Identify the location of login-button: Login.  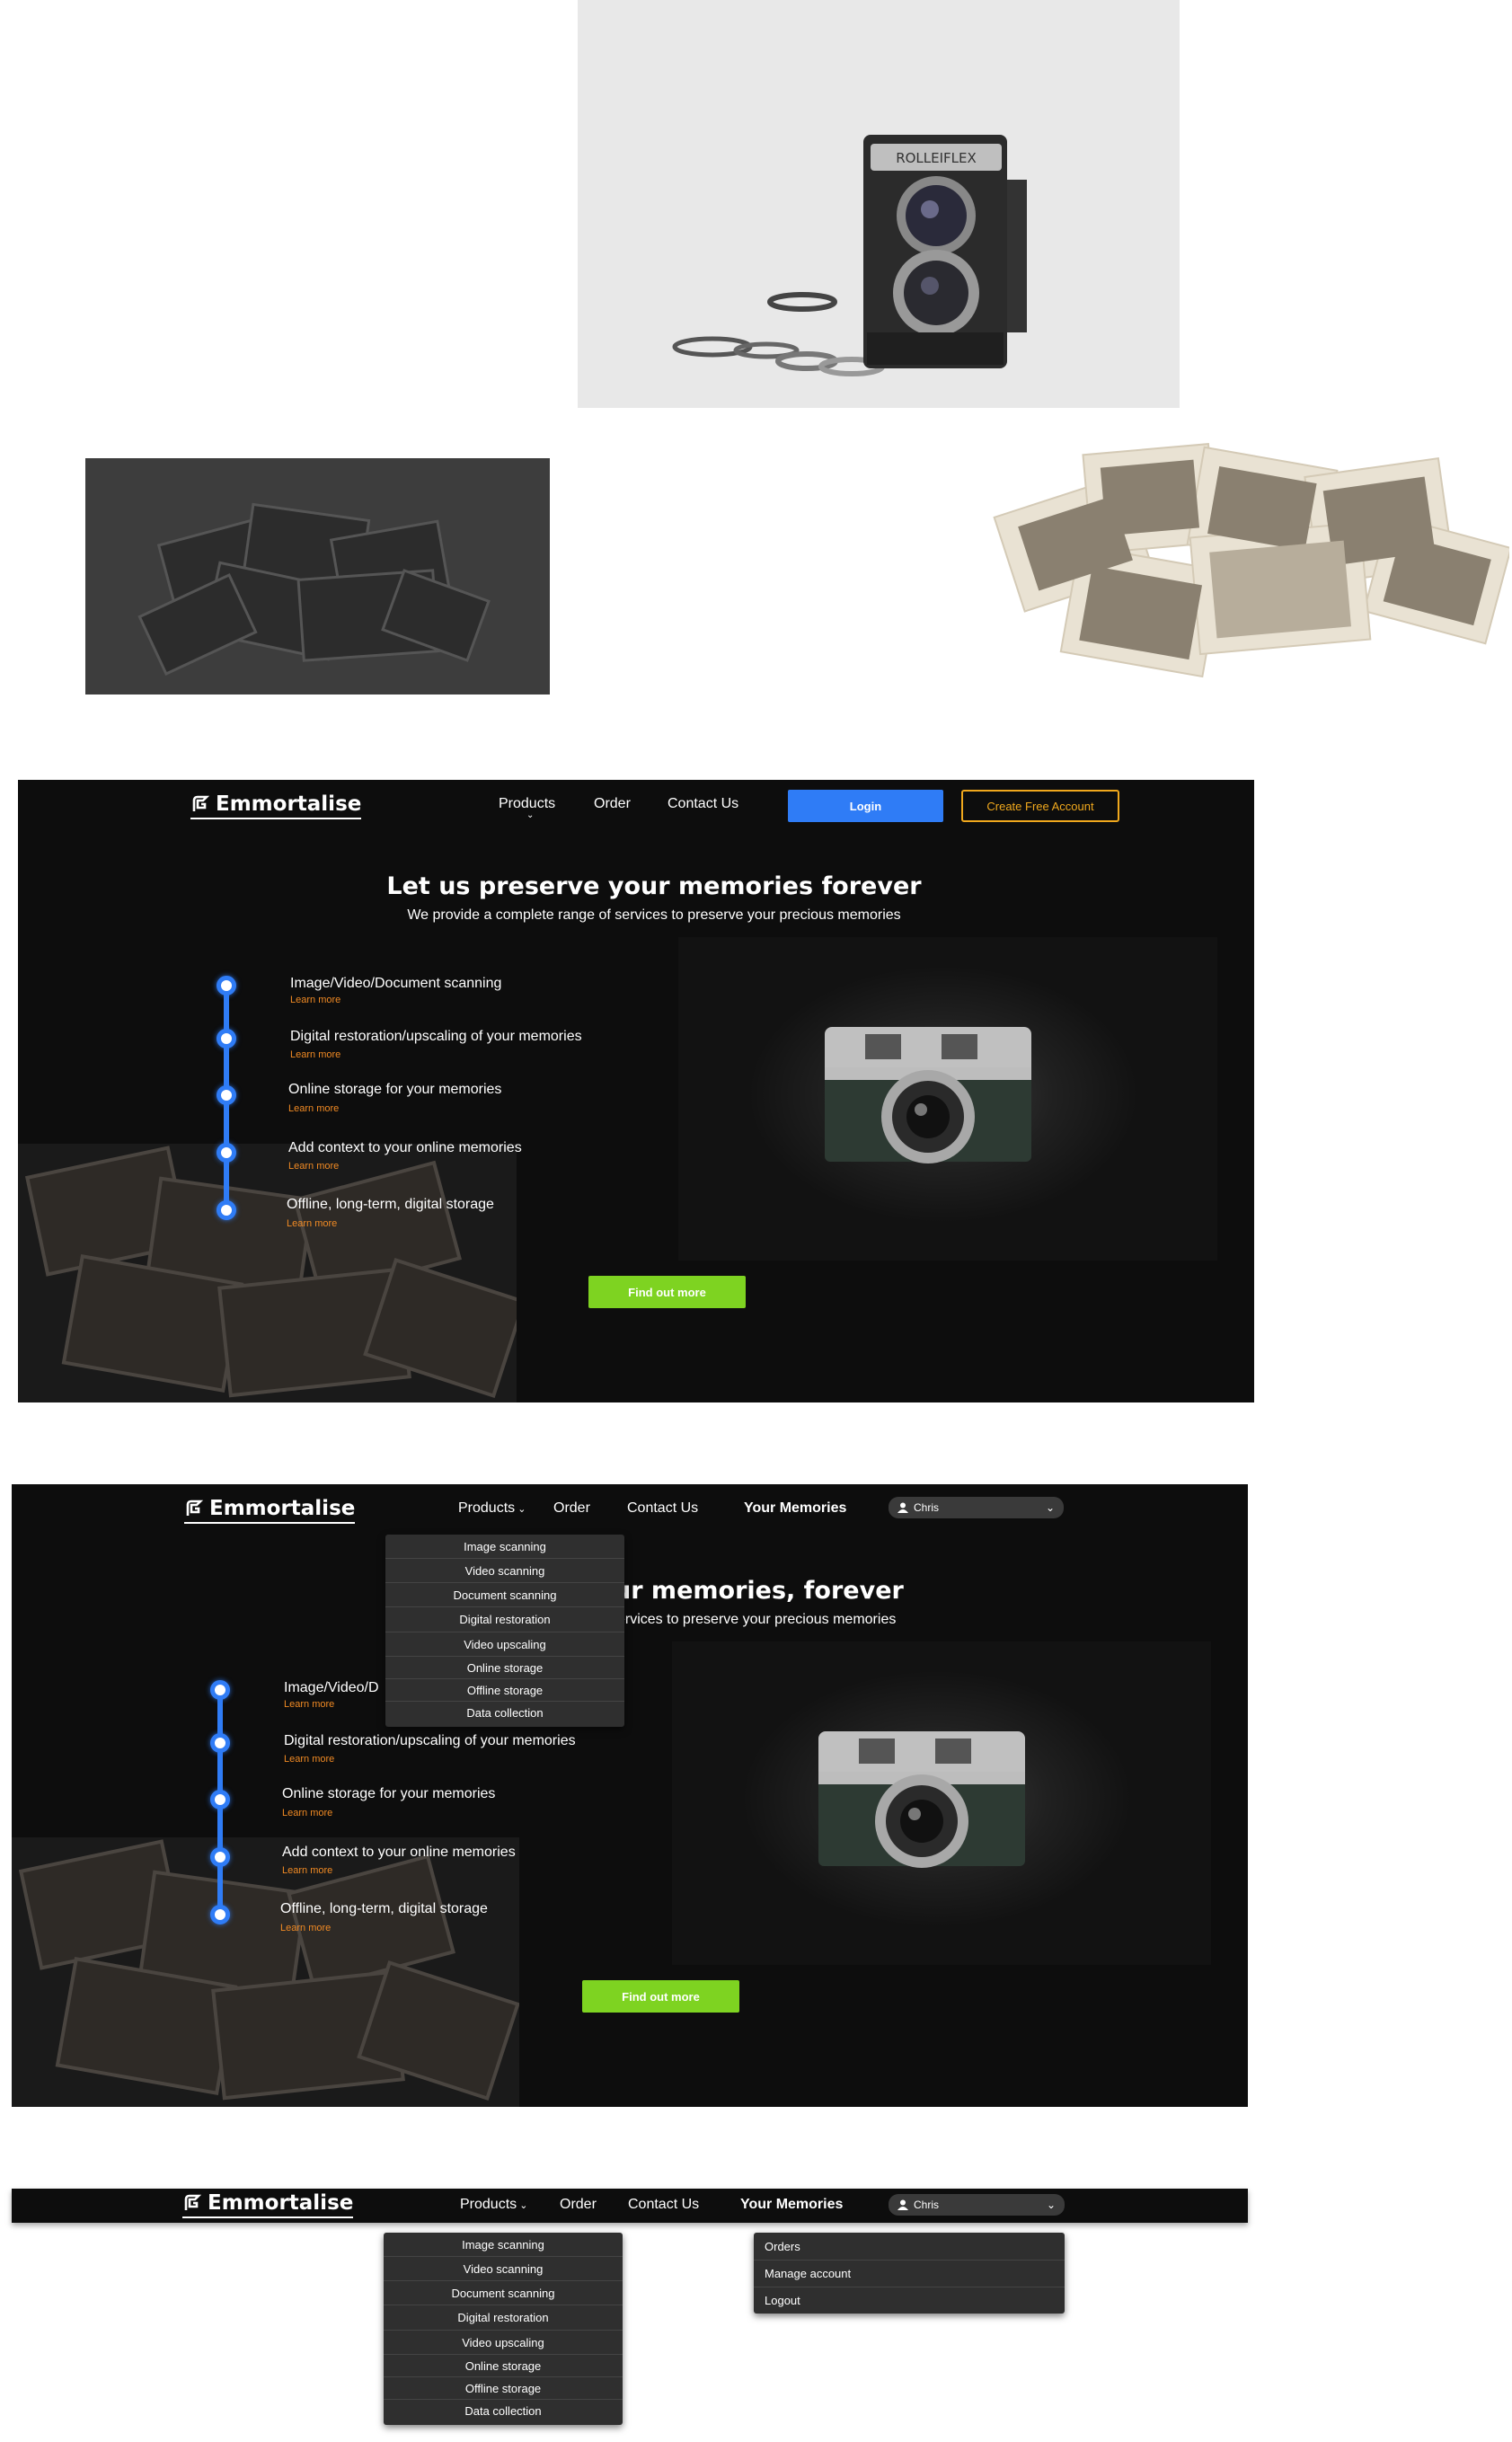
(865, 806).